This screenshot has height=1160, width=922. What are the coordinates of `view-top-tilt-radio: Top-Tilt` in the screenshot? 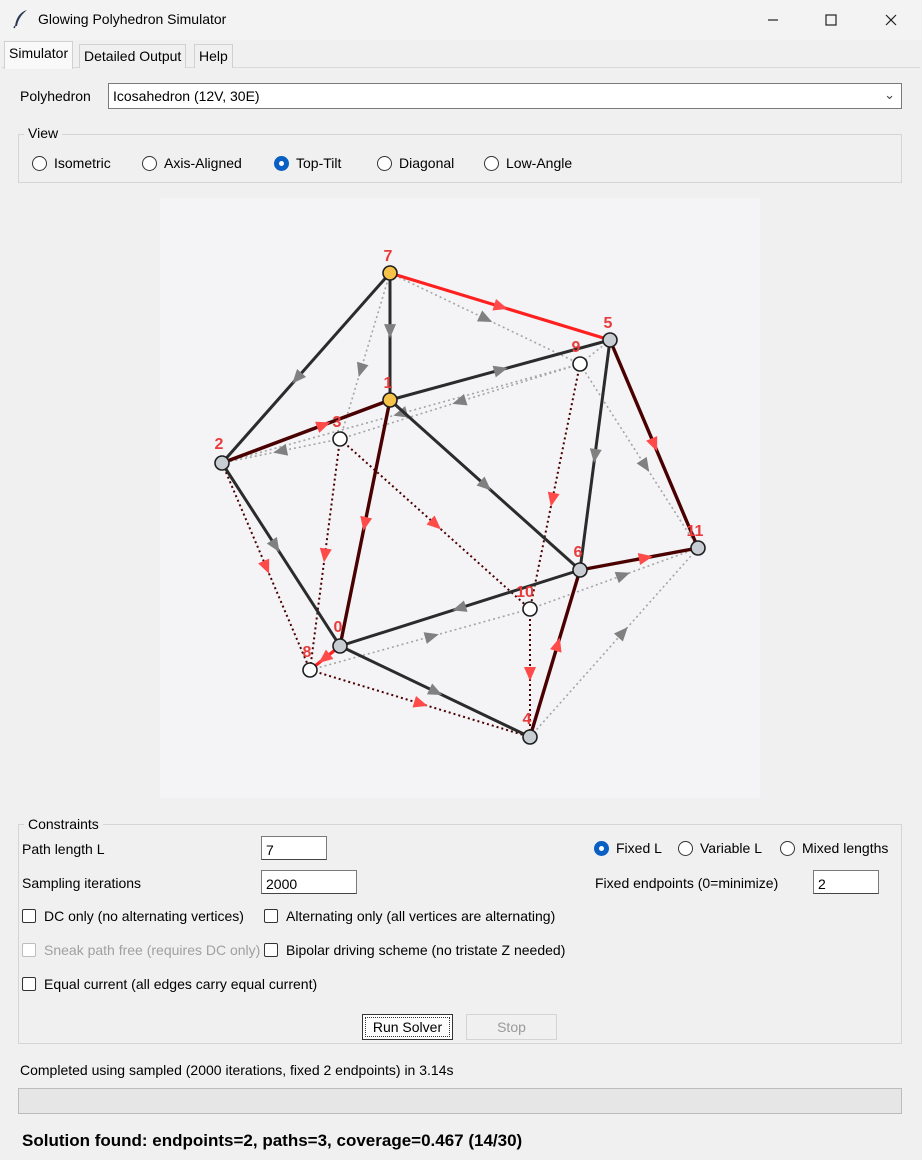 It's located at (307, 163).